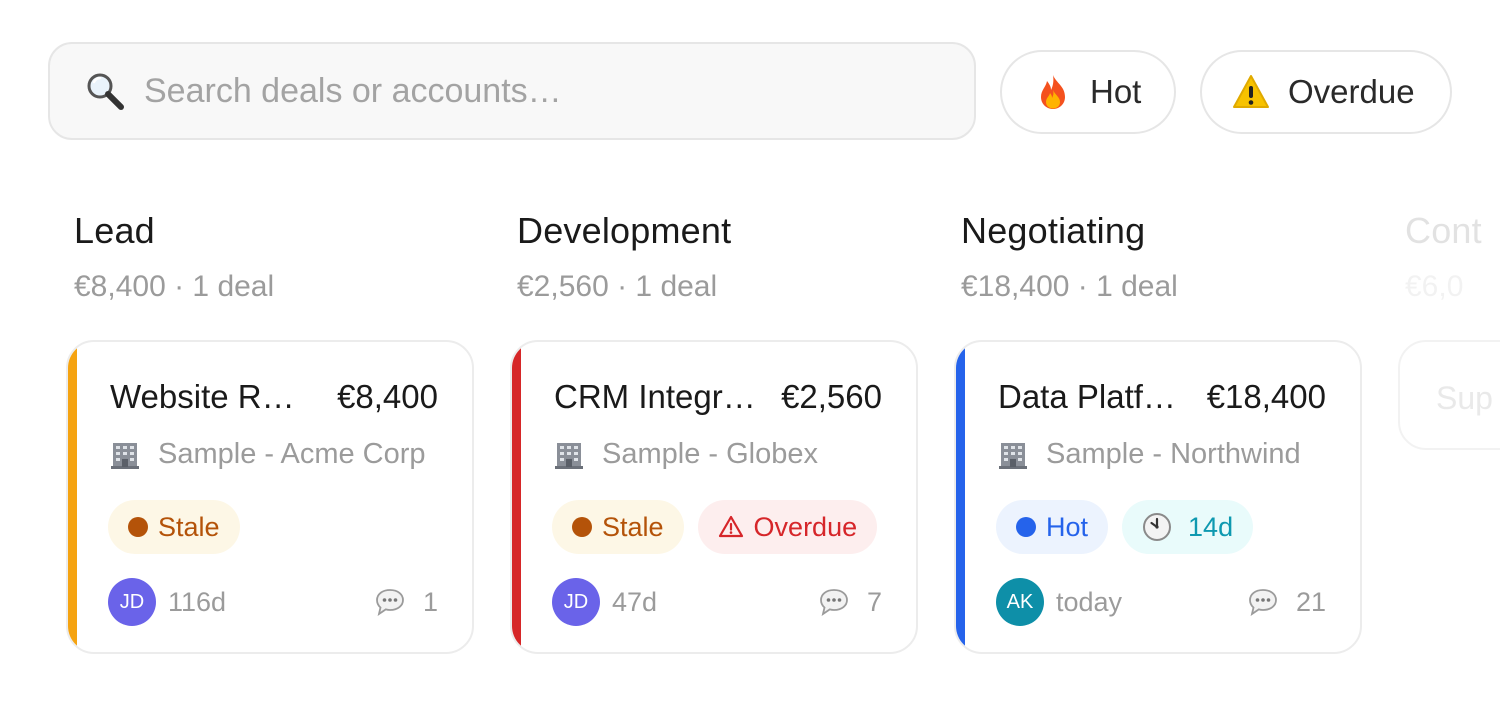  What do you see at coordinates (1020, 602) in the screenshot?
I see `avatar: AK` at bounding box center [1020, 602].